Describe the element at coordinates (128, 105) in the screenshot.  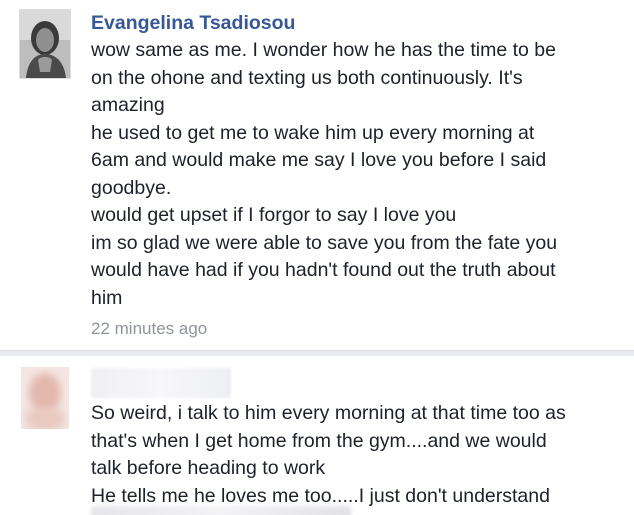
I see `comment-line: amazing` at that location.